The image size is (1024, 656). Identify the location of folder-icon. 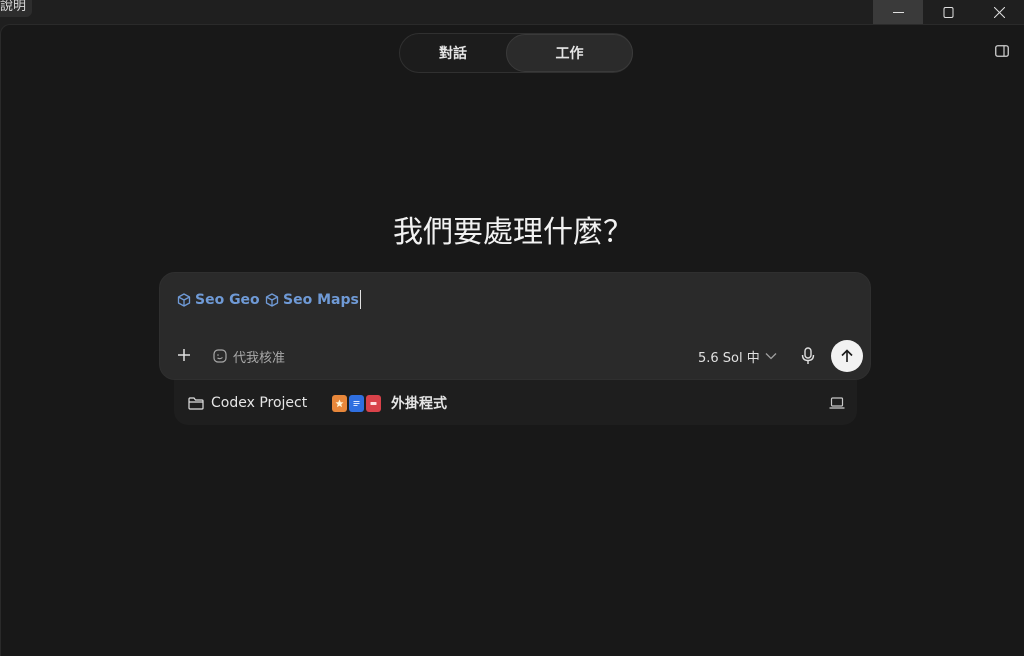
(196, 403).